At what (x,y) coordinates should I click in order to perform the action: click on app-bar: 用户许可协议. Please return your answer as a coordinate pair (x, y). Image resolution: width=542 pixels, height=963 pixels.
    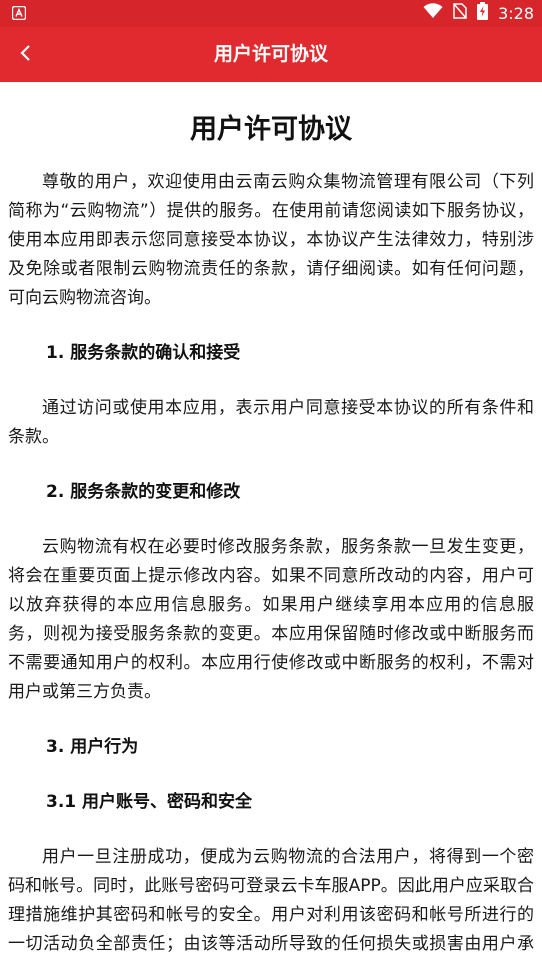
    Looking at the image, I should click on (271, 54).